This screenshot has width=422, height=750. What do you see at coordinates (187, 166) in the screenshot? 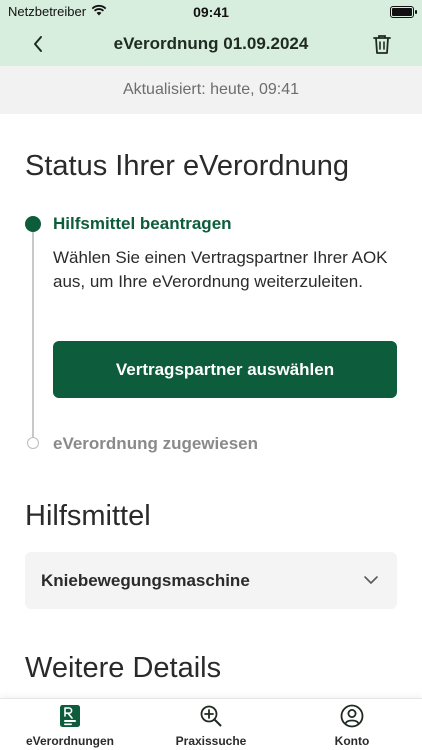
I see `status-section-title: Status Ihrer eVerordnung` at bounding box center [187, 166].